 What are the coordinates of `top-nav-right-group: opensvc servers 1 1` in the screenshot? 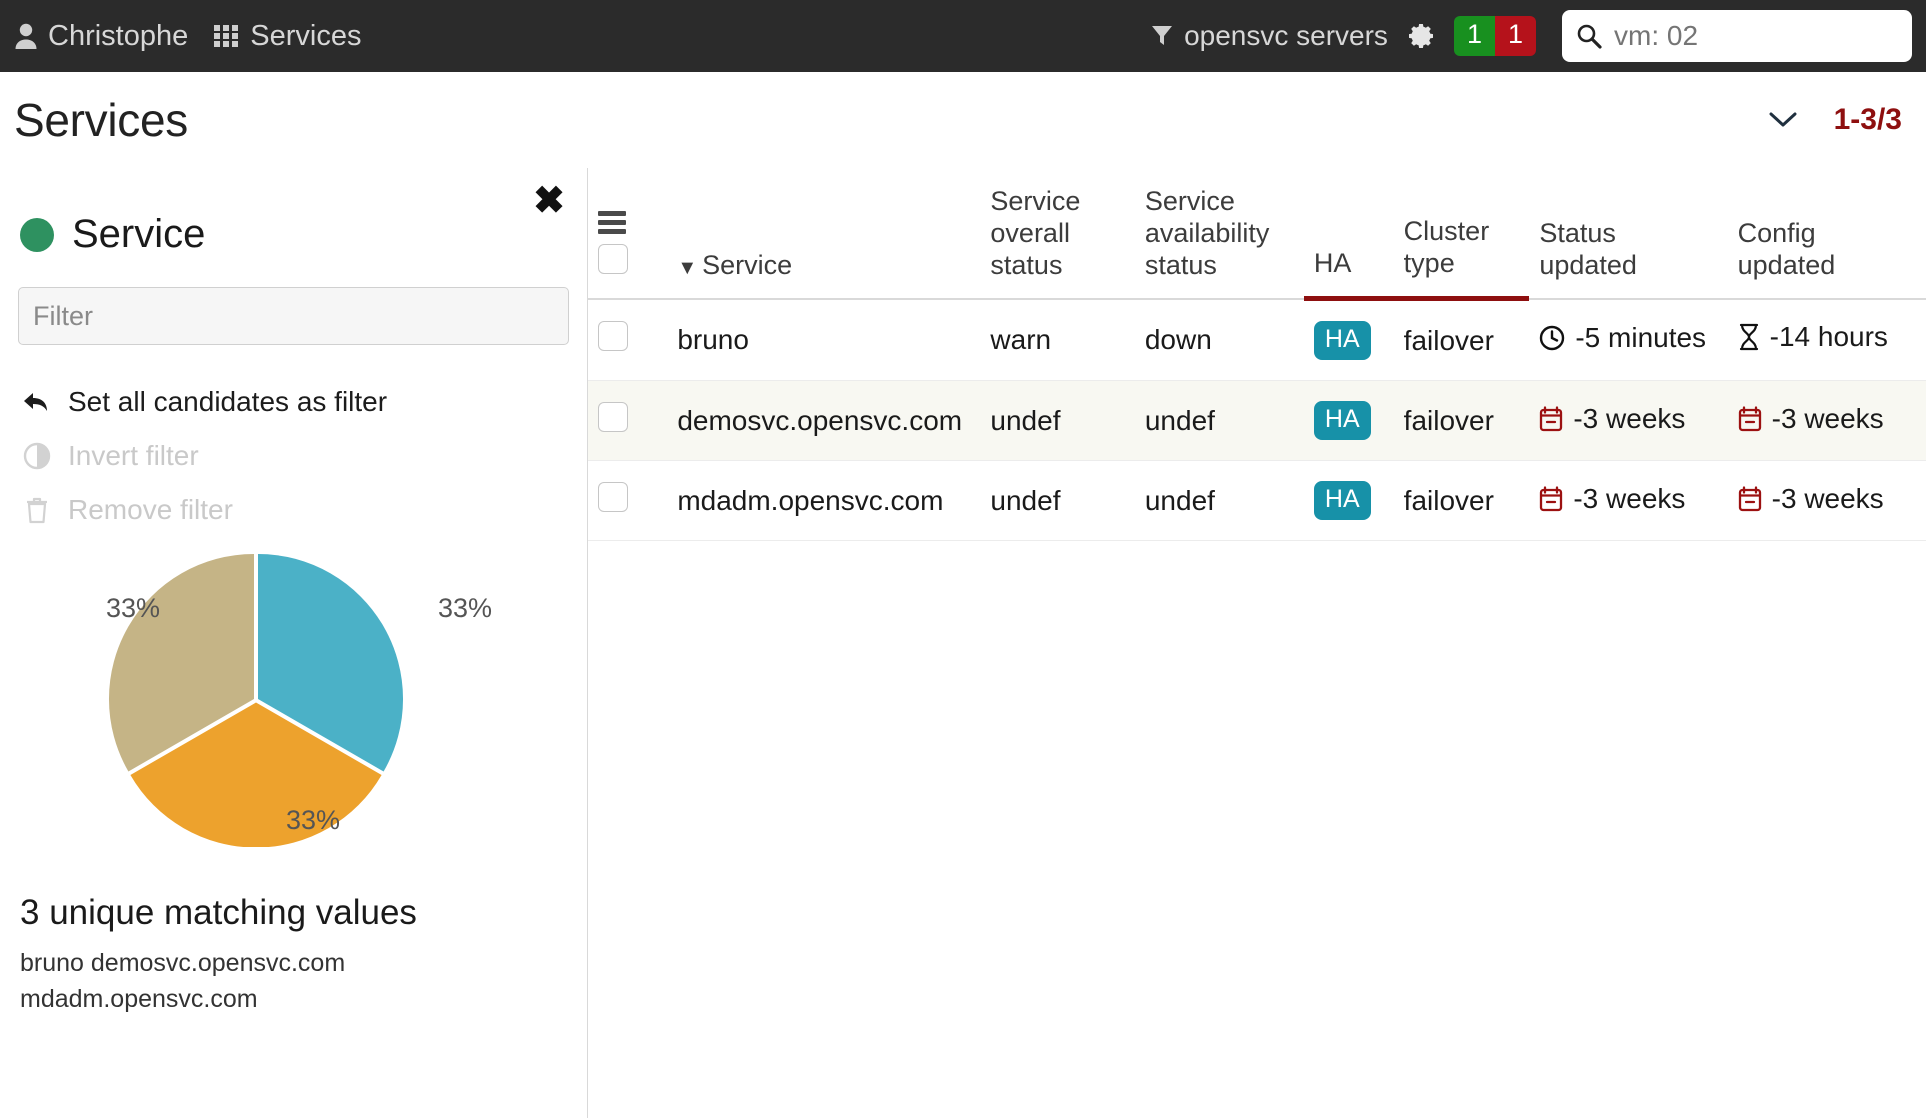 It's located at (1531, 36).